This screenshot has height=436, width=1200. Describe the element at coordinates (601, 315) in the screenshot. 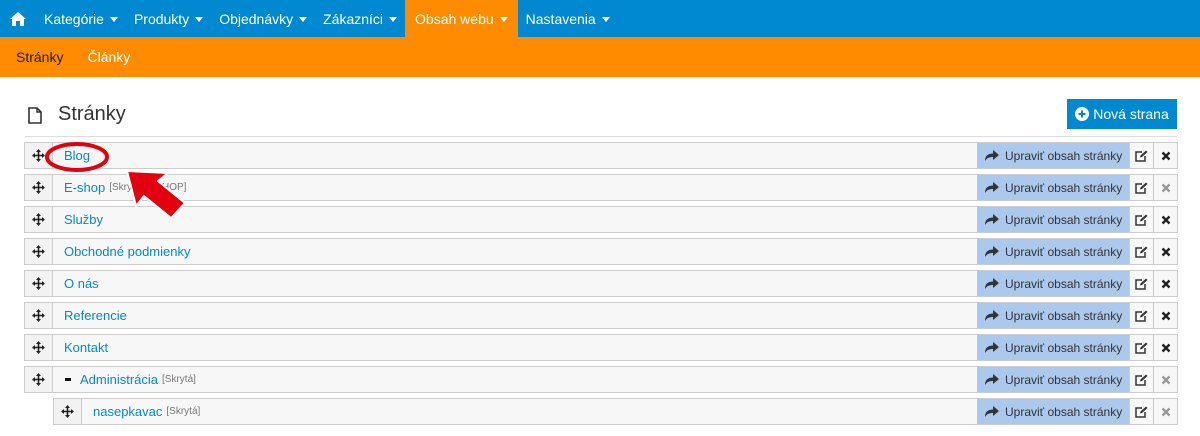

I see `page-row: Referencie Upraviť obsah stránky` at that location.